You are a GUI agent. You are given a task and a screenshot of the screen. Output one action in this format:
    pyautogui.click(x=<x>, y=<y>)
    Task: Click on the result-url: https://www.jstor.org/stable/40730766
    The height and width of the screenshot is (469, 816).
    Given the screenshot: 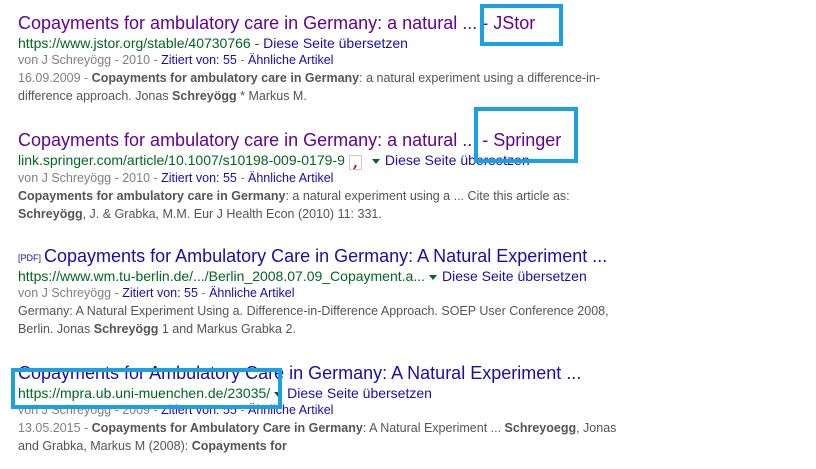 What is the action you would take?
    pyautogui.click(x=134, y=43)
    